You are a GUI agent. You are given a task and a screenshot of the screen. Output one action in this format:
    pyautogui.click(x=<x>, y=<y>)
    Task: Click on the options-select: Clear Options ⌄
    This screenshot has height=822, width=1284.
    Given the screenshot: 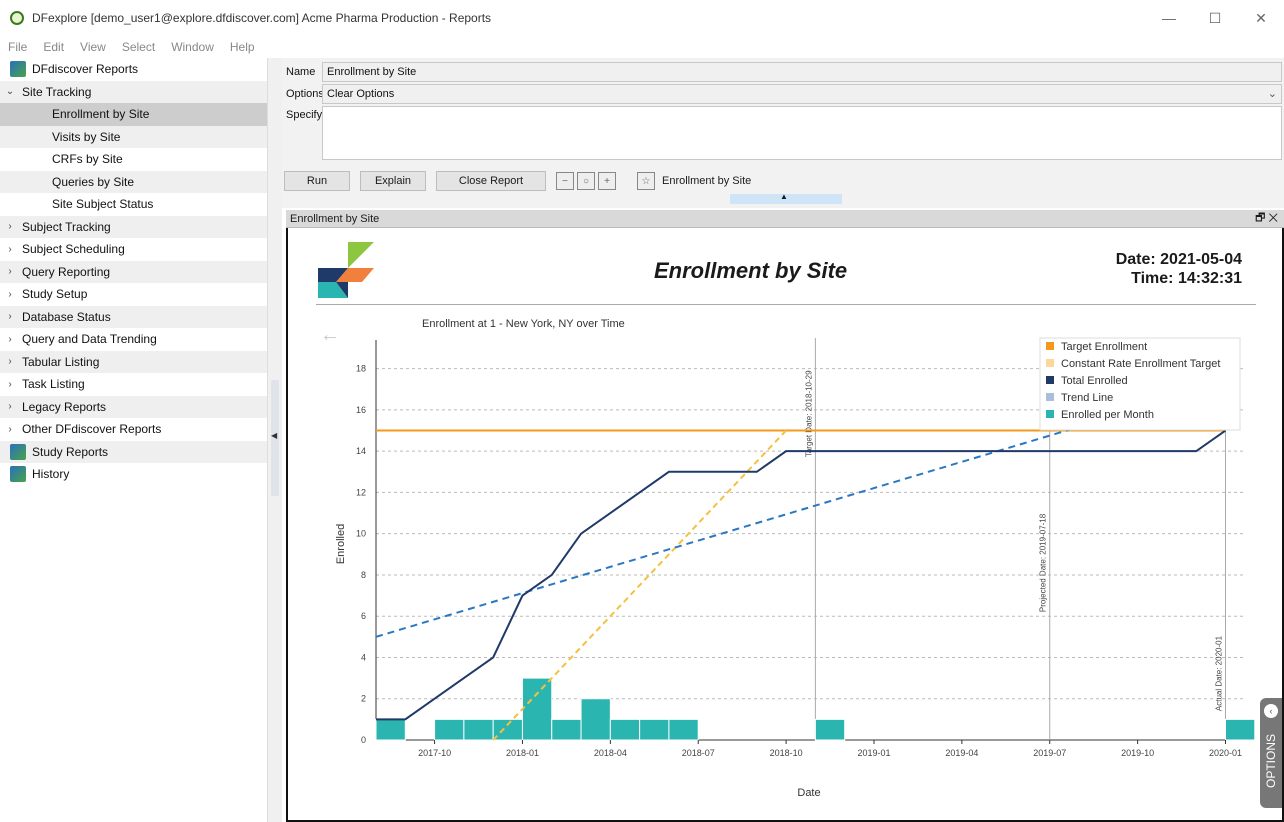 What is the action you would take?
    pyautogui.click(x=802, y=94)
    